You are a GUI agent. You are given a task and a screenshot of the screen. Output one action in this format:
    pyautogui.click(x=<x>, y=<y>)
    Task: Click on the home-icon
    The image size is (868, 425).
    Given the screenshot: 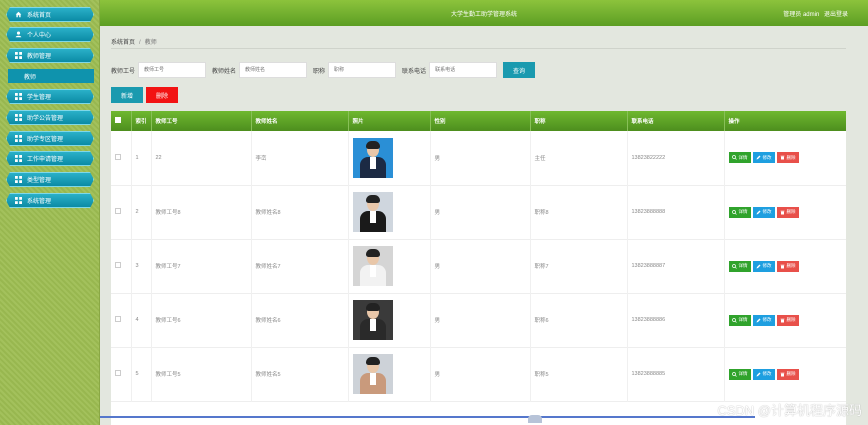 What is the action you would take?
    pyautogui.click(x=18, y=14)
    